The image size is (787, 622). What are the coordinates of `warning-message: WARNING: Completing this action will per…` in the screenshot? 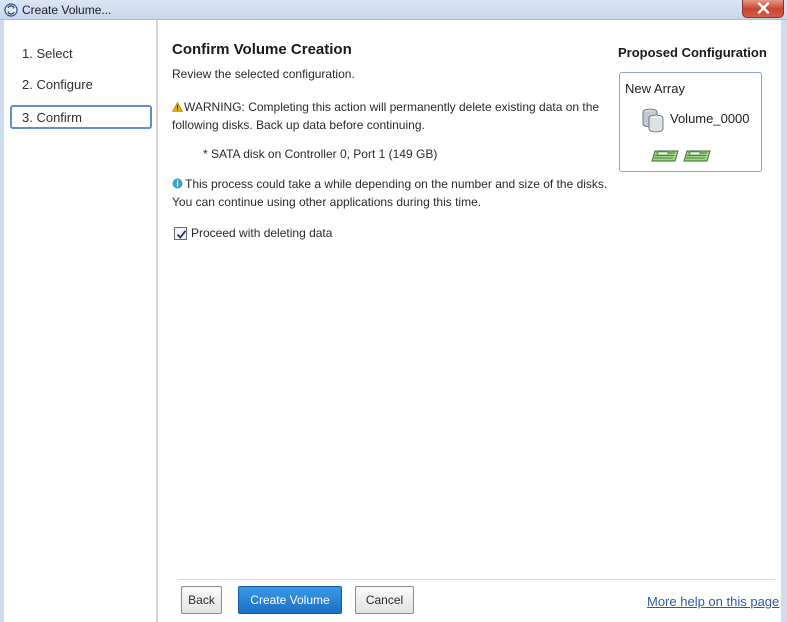 It's located at (391, 116).